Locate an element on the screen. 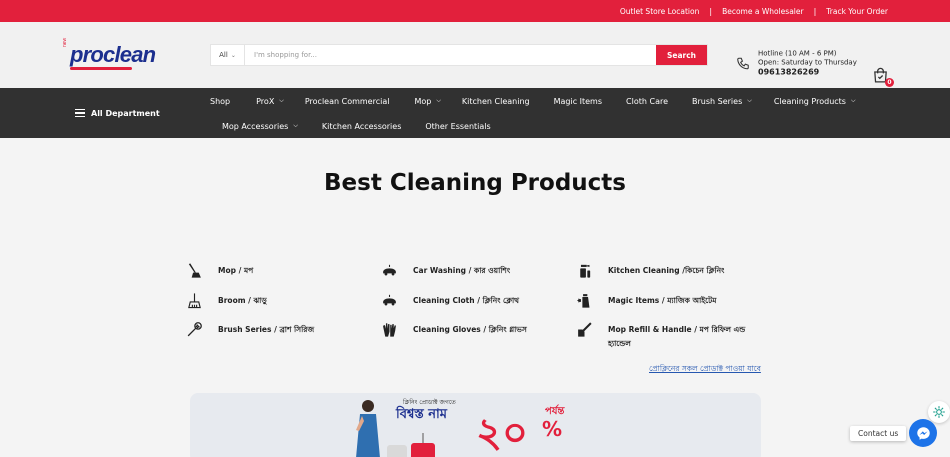 This screenshot has height=457, width=950. gloves-icon is located at coordinates (389, 330).